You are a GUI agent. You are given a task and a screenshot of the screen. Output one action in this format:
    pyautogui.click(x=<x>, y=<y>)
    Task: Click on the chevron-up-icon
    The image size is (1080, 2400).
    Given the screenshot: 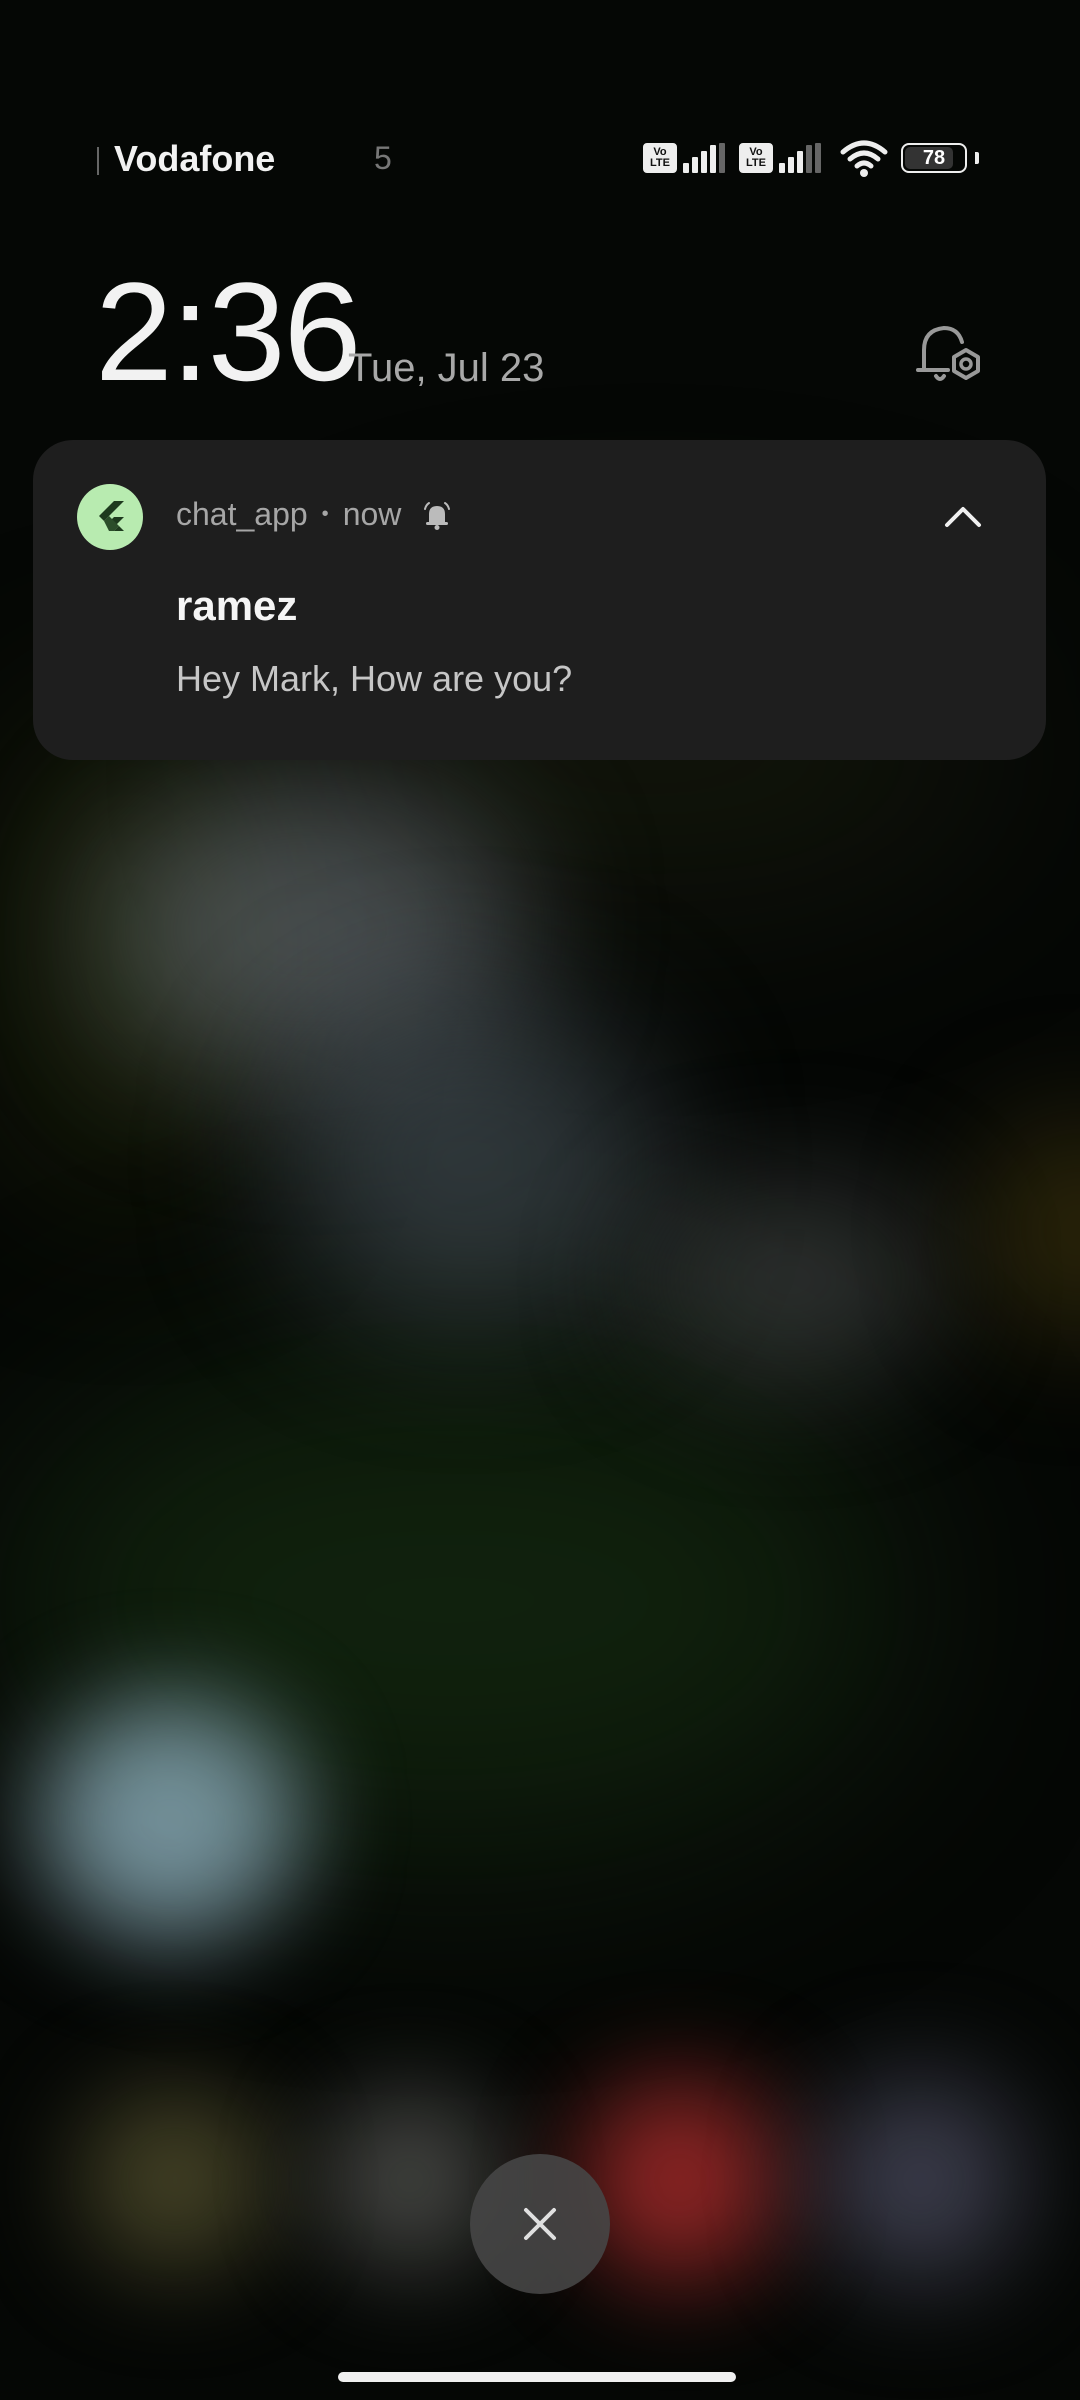 What is the action you would take?
    pyautogui.click(x=963, y=517)
    